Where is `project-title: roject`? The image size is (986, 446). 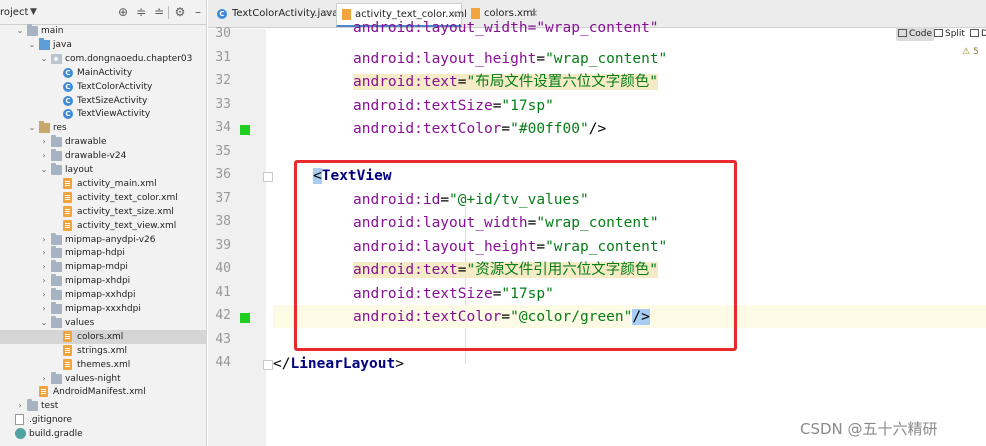 project-title: roject is located at coordinates (14, 12).